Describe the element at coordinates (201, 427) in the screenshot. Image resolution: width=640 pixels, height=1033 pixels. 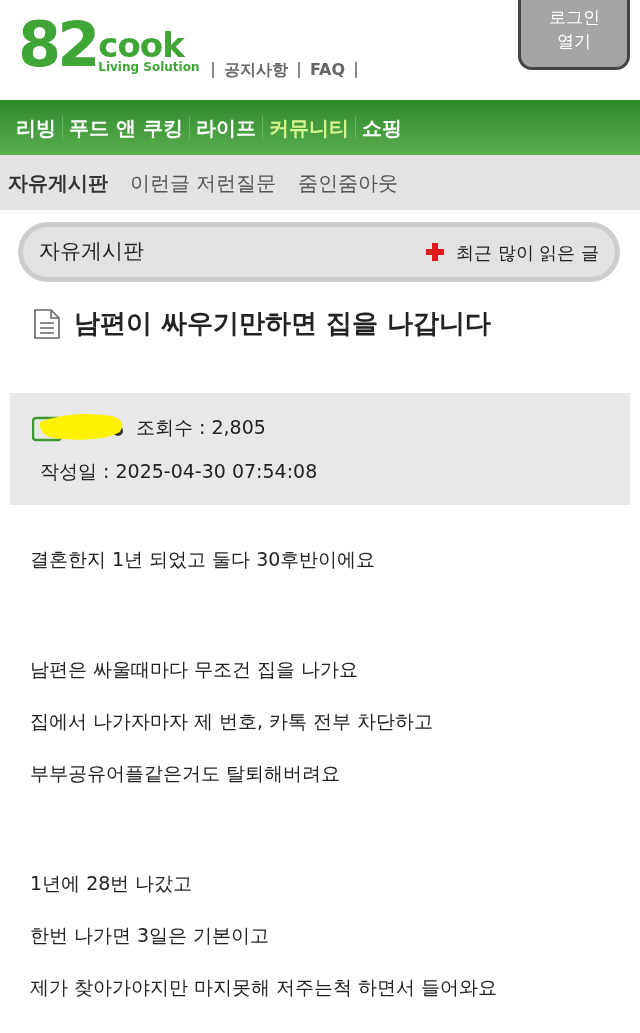
I see `view-count: 조회수 : 2,805` at that location.